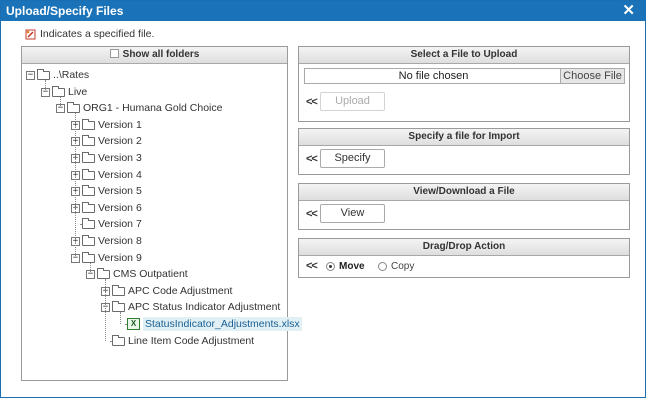 The image size is (646, 398). Describe the element at coordinates (180, 291) in the screenshot. I see `folder-label: APC Code Adjustment` at that location.